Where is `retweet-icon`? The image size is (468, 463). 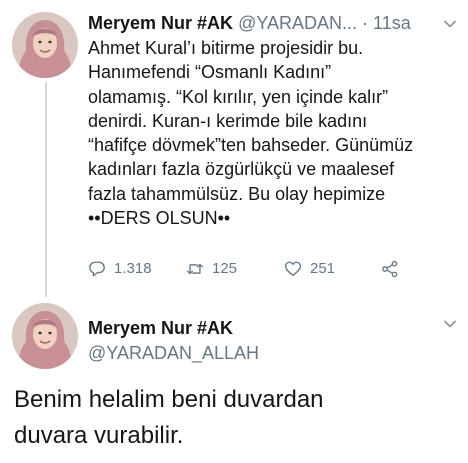 retweet-icon is located at coordinates (195, 269).